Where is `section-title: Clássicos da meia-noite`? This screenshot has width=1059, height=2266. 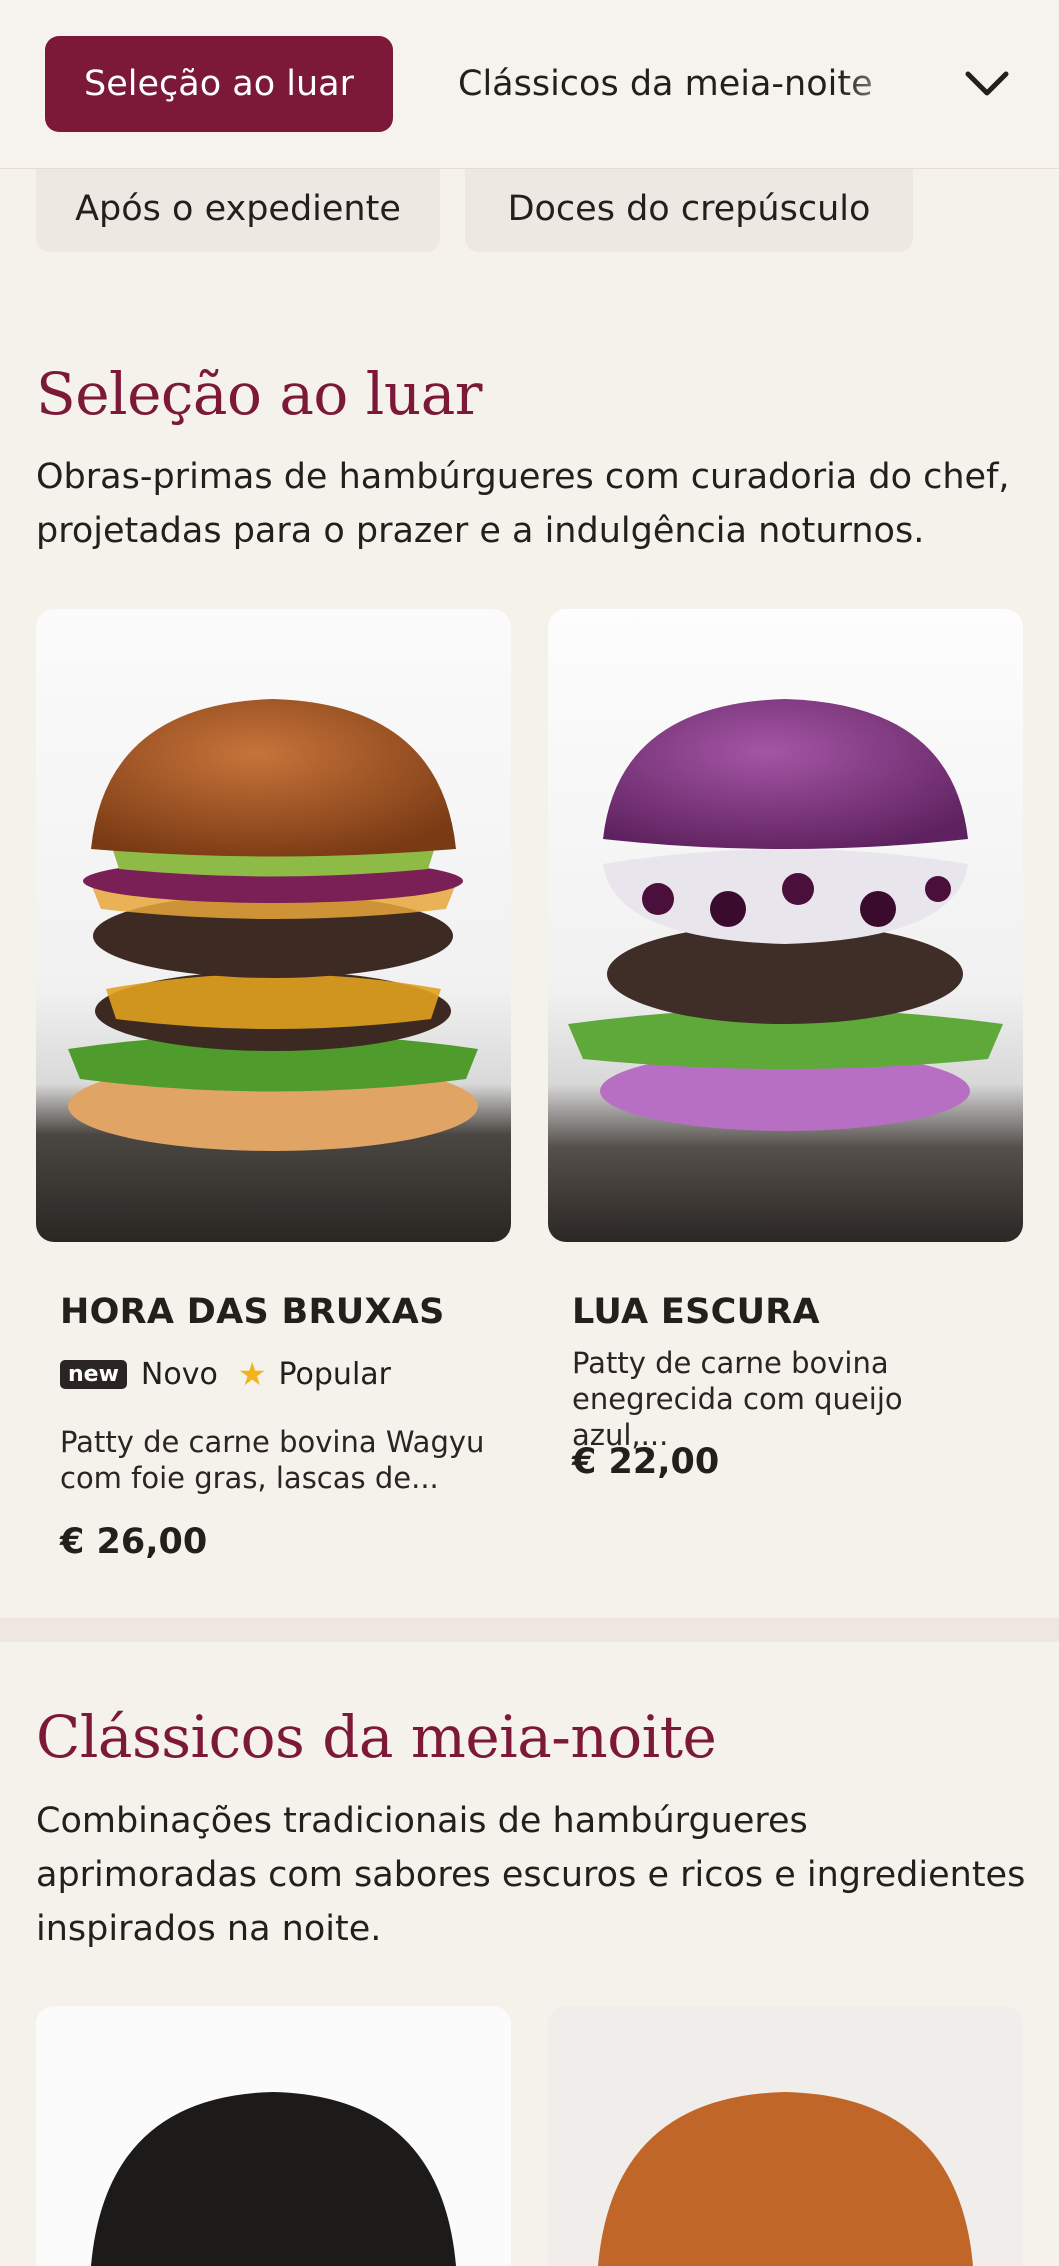
section-title: Clássicos da meia-noite is located at coordinates (376, 1737).